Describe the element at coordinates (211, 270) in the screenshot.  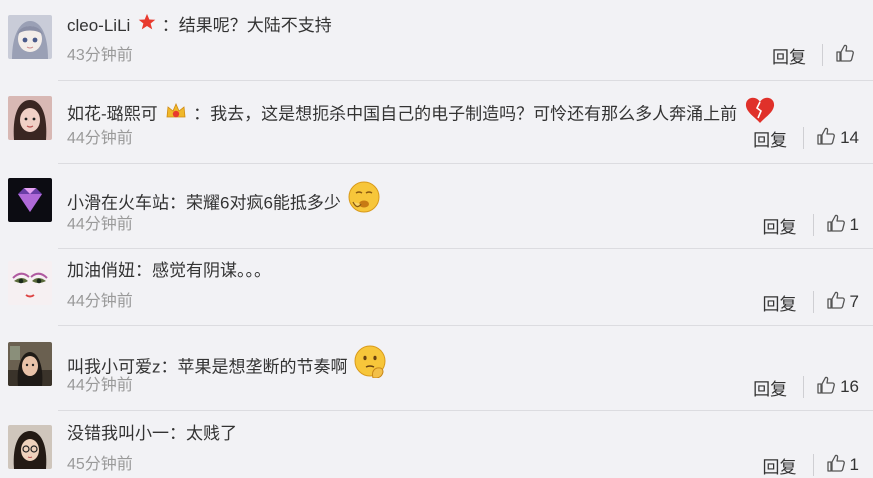
I see `comment-text: 感觉有阴谋。。。` at that location.